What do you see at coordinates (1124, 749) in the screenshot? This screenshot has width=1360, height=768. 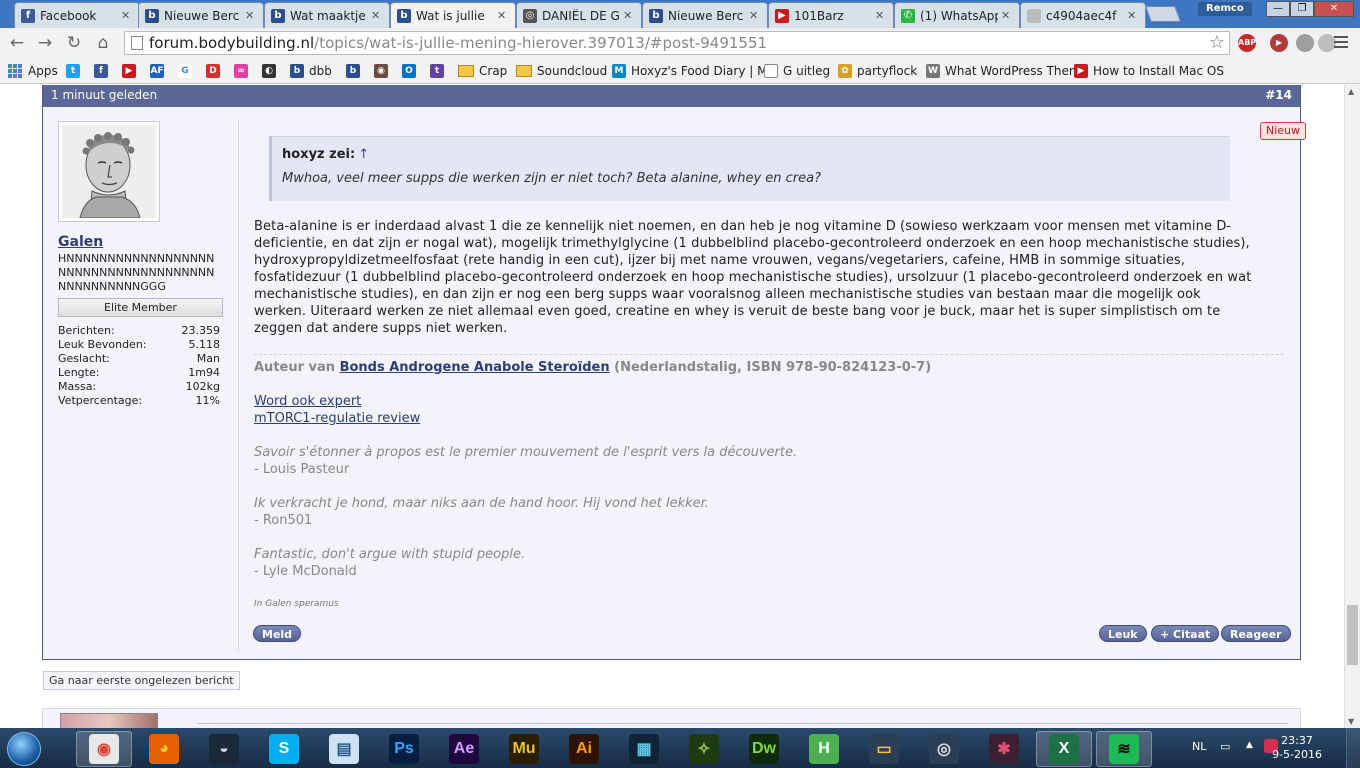 I see `taskbar-app-button: ≋` at bounding box center [1124, 749].